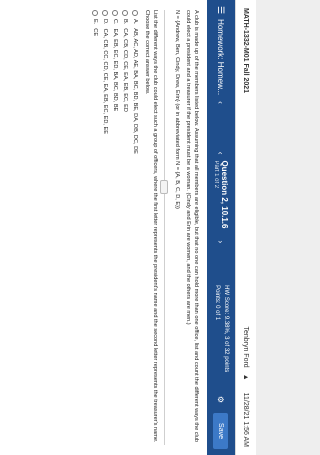 This screenshot has width=320, height=455. I want to click on question-nav: ‹ Question 2, 10.1.6 Part 1 of 2 ›, so click(221, 197).